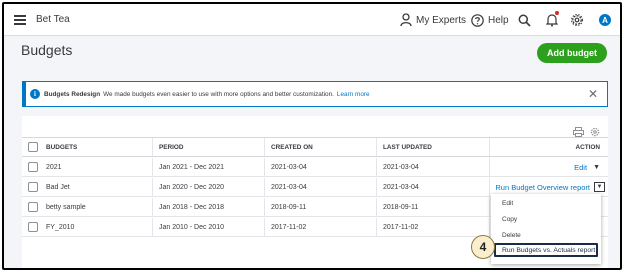 This screenshot has height=272, width=624. Describe the element at coordinates (188, 167) in the screenshot. I see `budget-period: Jan 2021 - Dec 2021` at that location.